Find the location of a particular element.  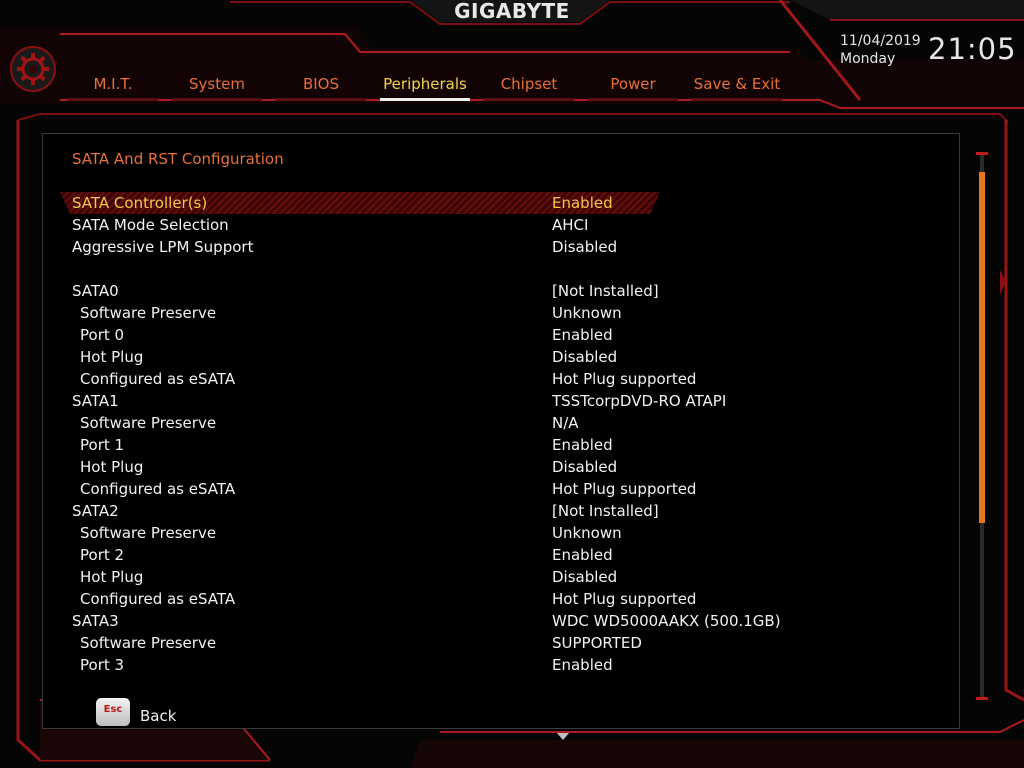

setting-label: SATA0 is located at coordinates (95, 291).